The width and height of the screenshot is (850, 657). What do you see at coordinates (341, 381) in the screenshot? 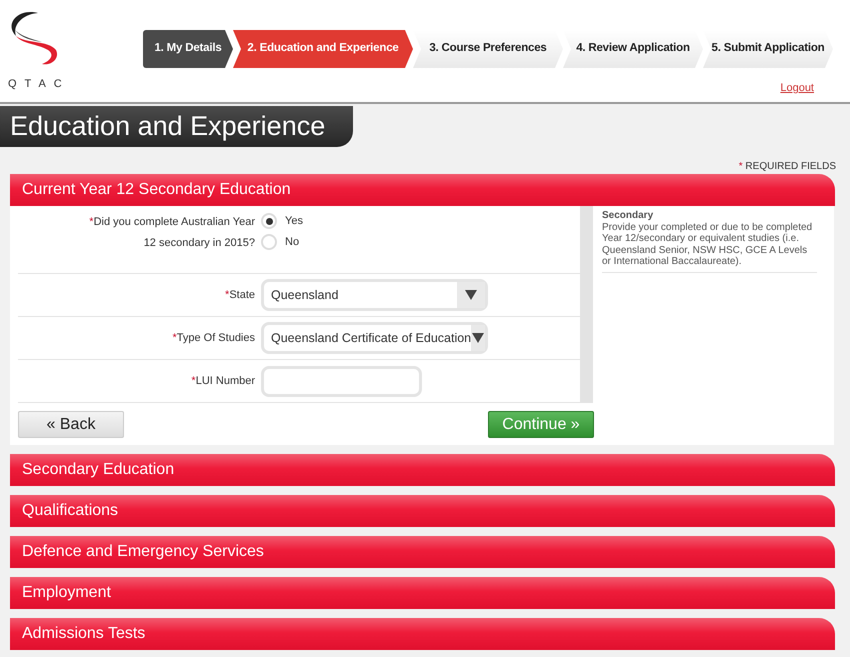
I see `input-field` at bounding box center [341, 381].